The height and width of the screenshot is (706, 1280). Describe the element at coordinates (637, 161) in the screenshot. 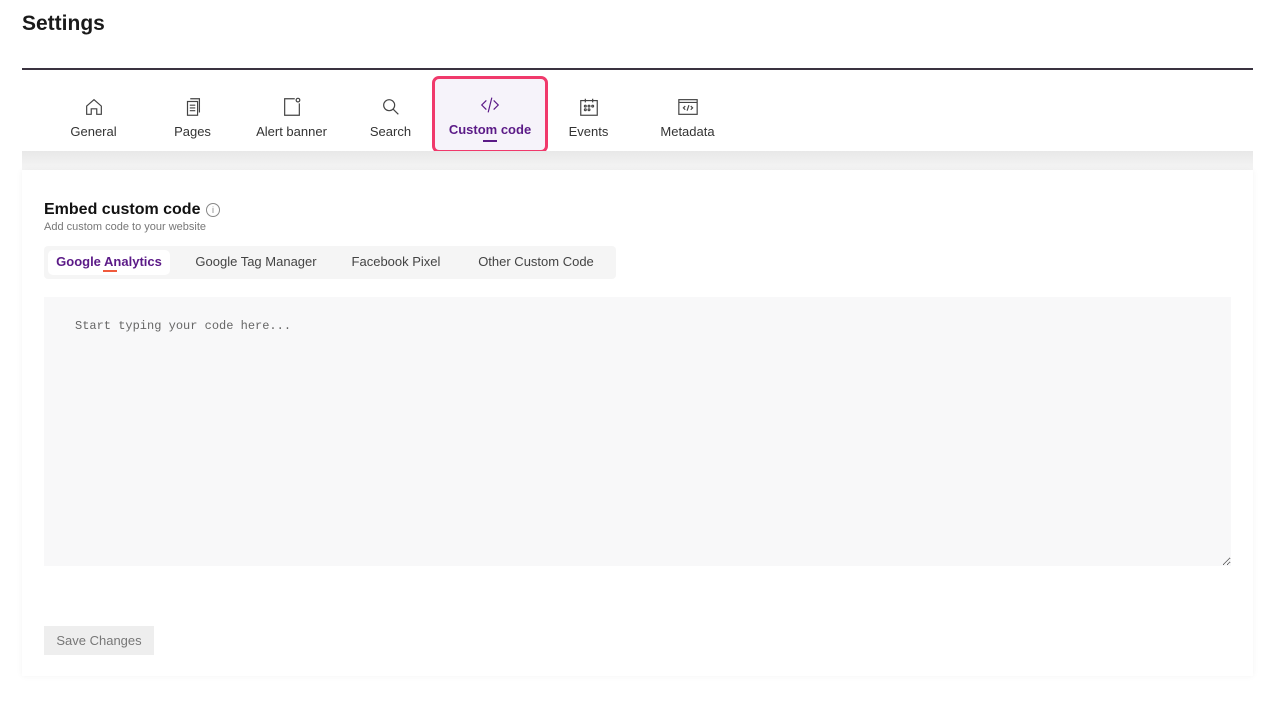

I see `tabbar-shadow` at that location.